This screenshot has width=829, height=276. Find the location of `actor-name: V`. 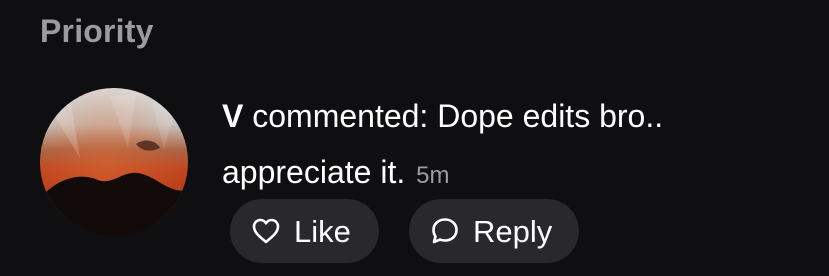

actor-name: V is located at coordinates (232, 116).